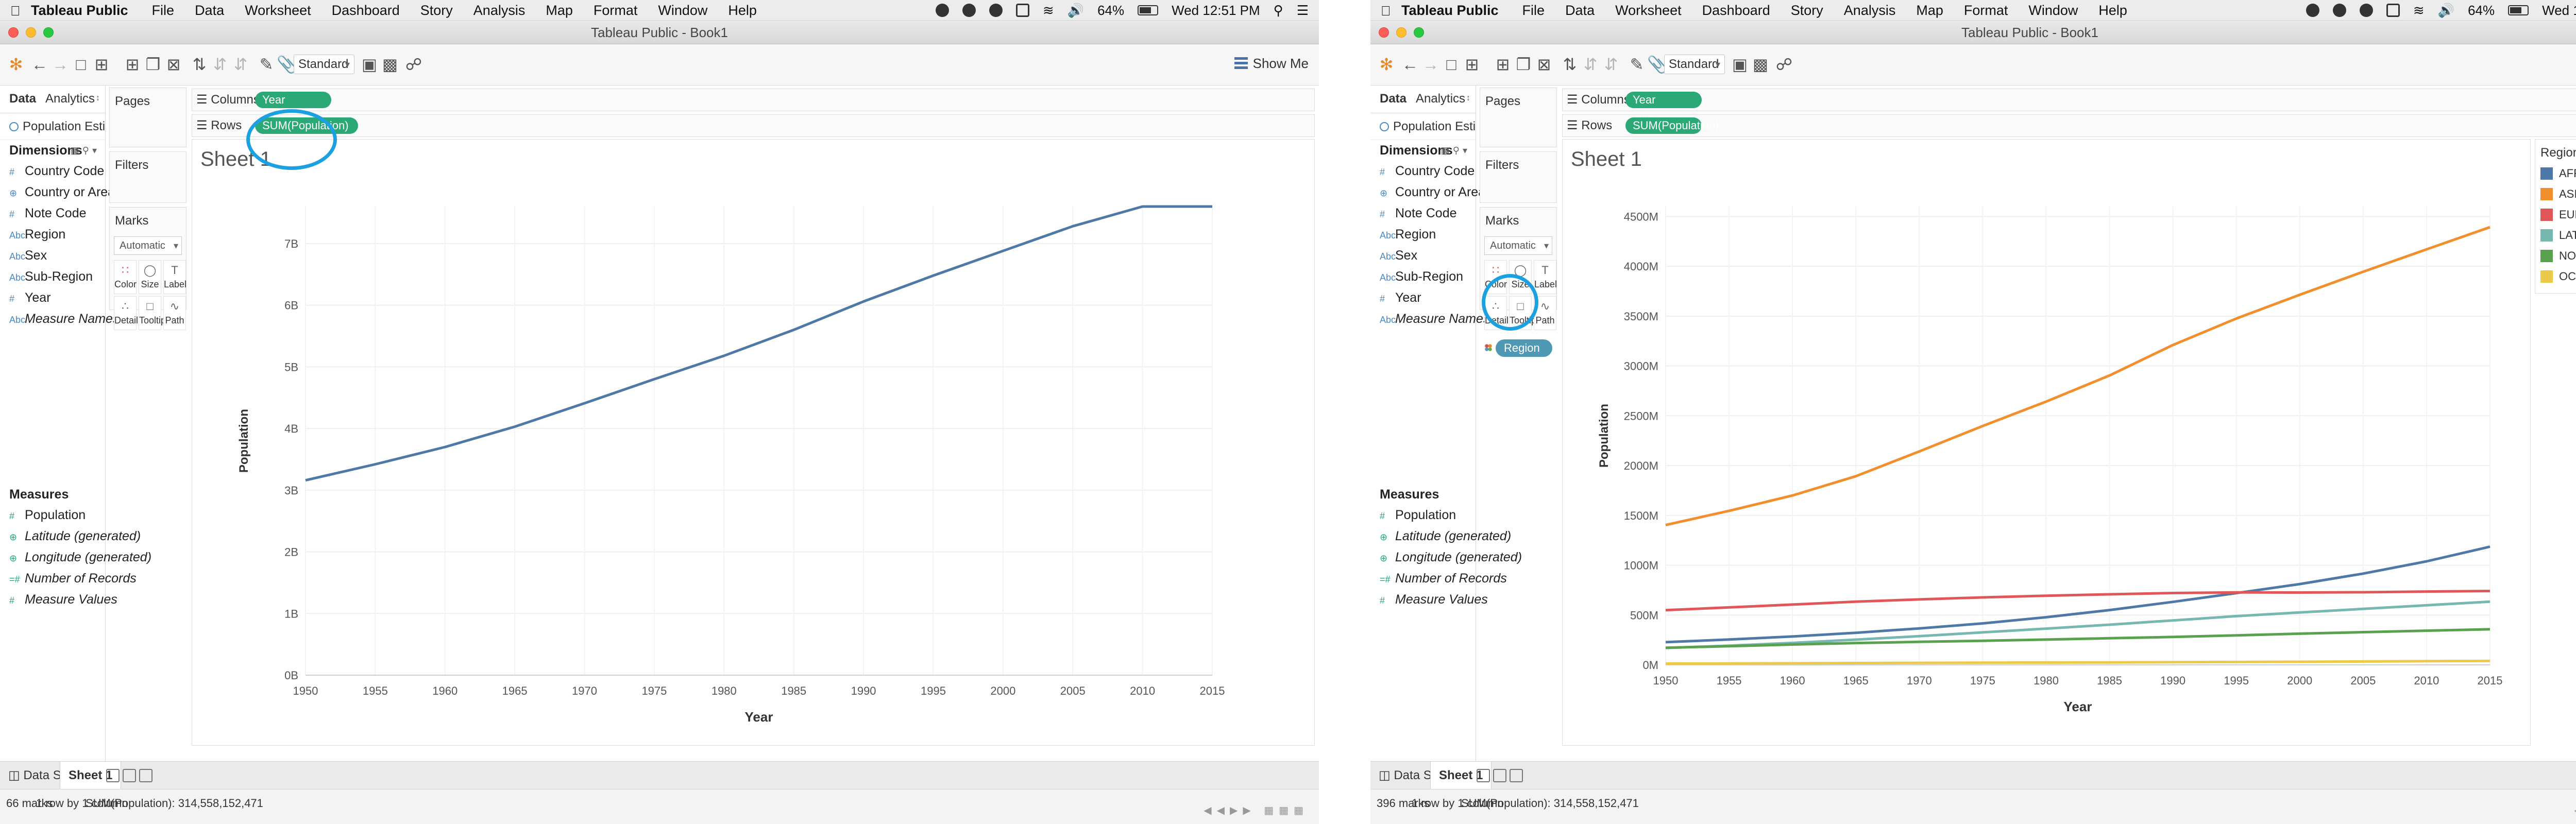  What do you see at coordinates (39, 64) in the screenshot?
I see `undo-icon: ←` at bounding box center [39, 64].